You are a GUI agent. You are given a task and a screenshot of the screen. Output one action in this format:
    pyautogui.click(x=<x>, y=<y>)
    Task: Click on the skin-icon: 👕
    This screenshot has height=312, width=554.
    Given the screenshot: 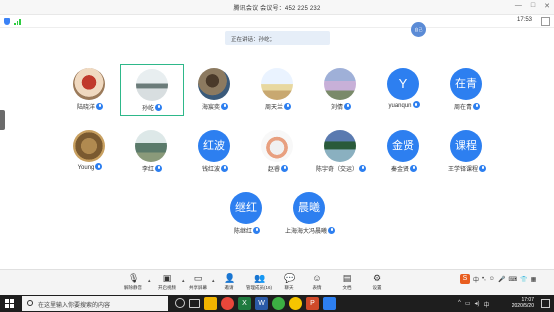 What is the action you would take?
    pyautogui.click(x=523, y=279)
    